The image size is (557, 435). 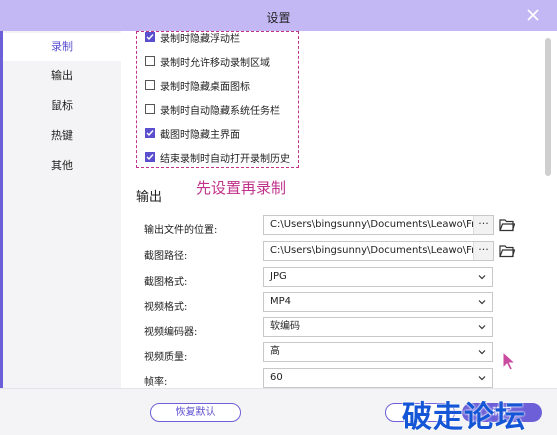 I want to click on select-value: 高, so click(x=275, y=351).